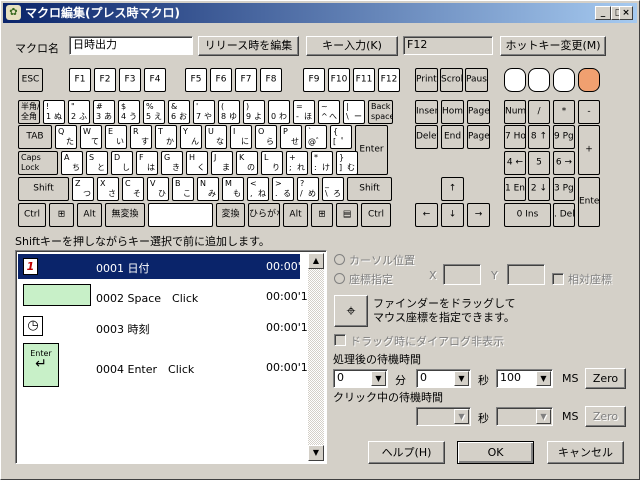 The width and height of the screenshot is (640, 480). What do you see at coordinates (163, 327) in the screenshot?
I see `list-item: ◷ 0003 時刻 00:00'1` at bounding box center [163, 327].